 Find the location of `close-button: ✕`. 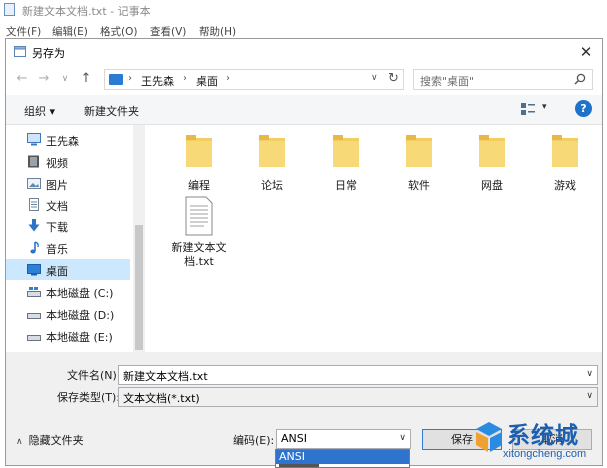

close-button: ✕ is located at coordinates (586, 52).